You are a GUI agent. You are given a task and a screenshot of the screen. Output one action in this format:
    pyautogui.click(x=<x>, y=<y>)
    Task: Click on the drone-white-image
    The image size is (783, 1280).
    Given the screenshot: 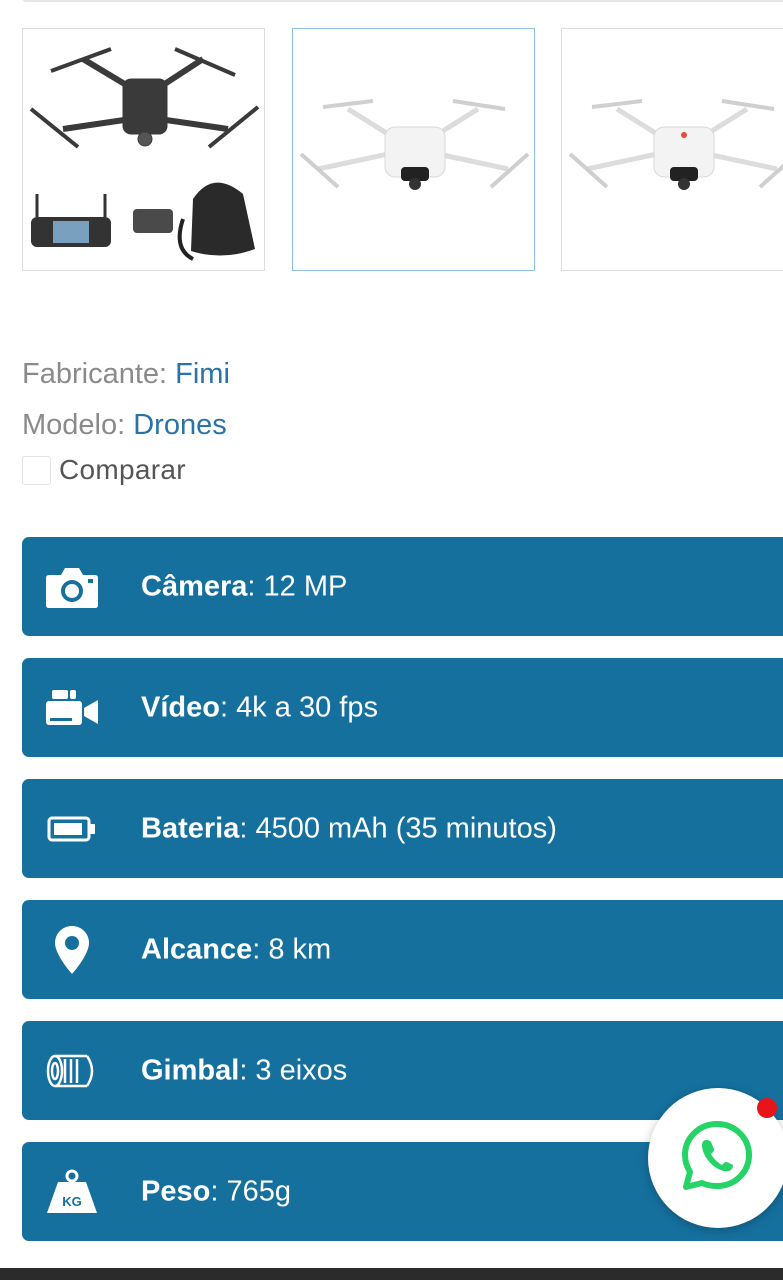 What is the action you would take?
    pyautogui.click(x=414, y=144)
    